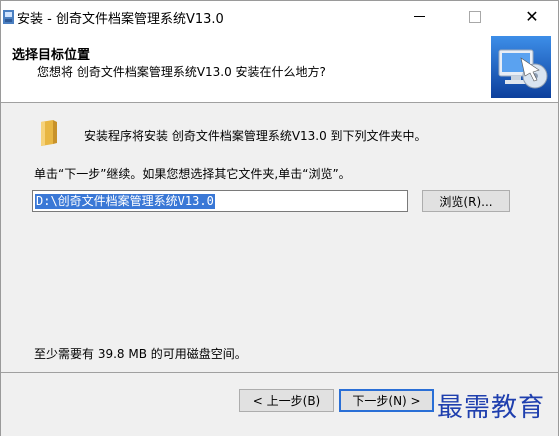  What do you see at coordinates (255, 136) in the screenshot?
I see `install-intro-text: 安装程序将安装 创奇文件档案管理系统V13.0 到下列文件夹中。` at bounding box center [255, 136].